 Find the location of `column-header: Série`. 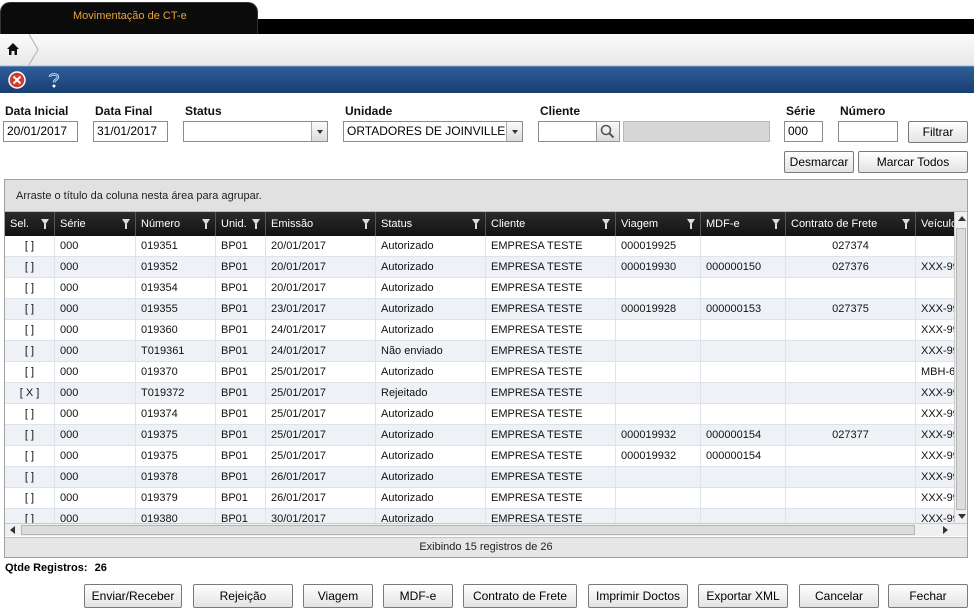

column-header: Série is located at coordinates (95, 224).